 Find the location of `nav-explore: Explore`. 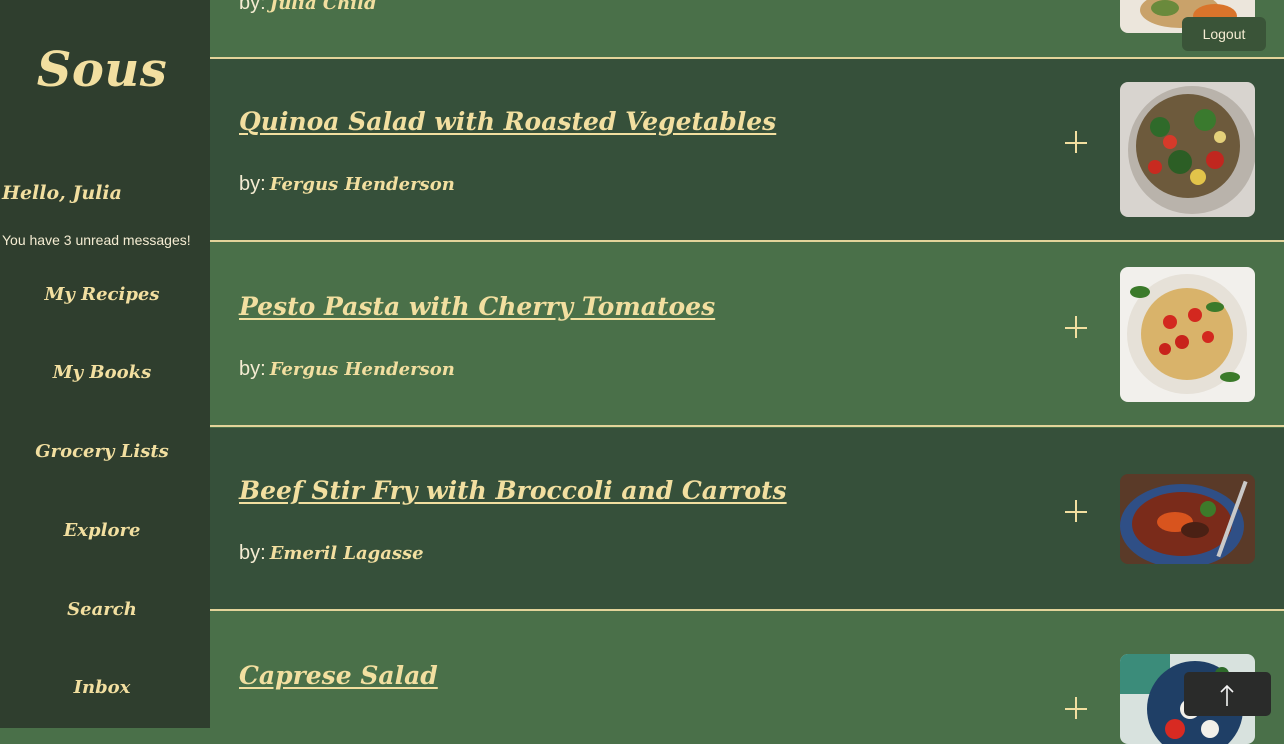

nav-explore: Explore is located at coordinates (102, 530).